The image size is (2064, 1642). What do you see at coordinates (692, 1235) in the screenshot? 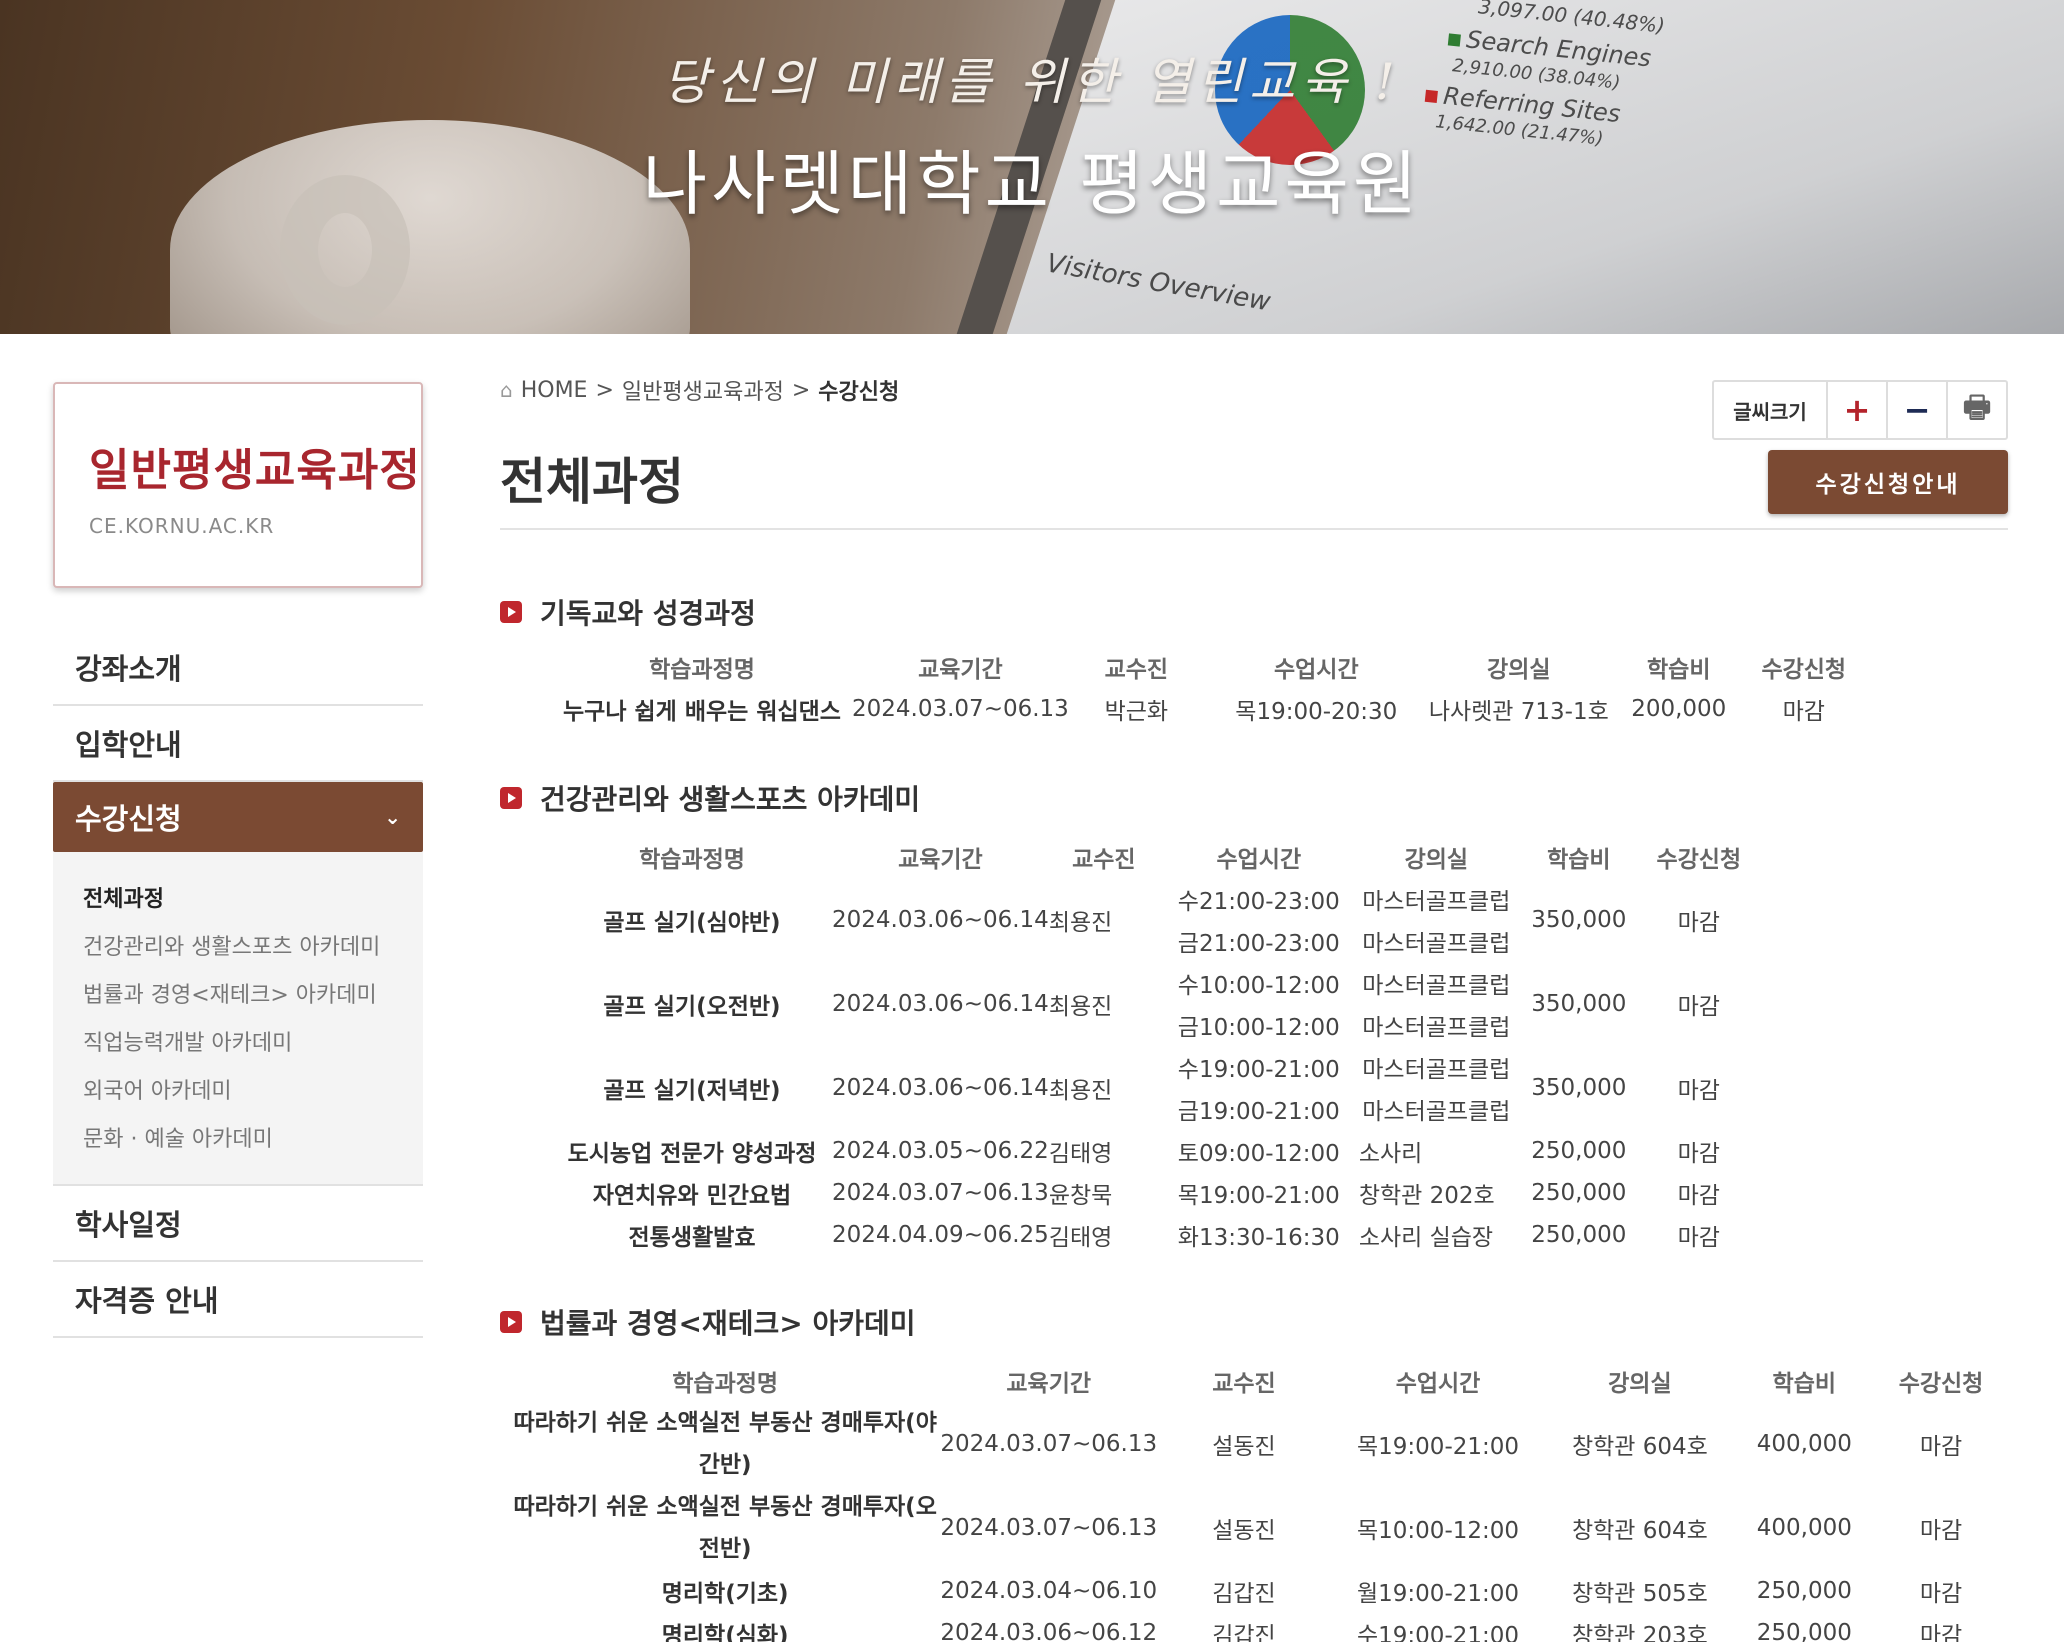
I see `course-name: 전통생활발효` at bounding box center [692, 1235].